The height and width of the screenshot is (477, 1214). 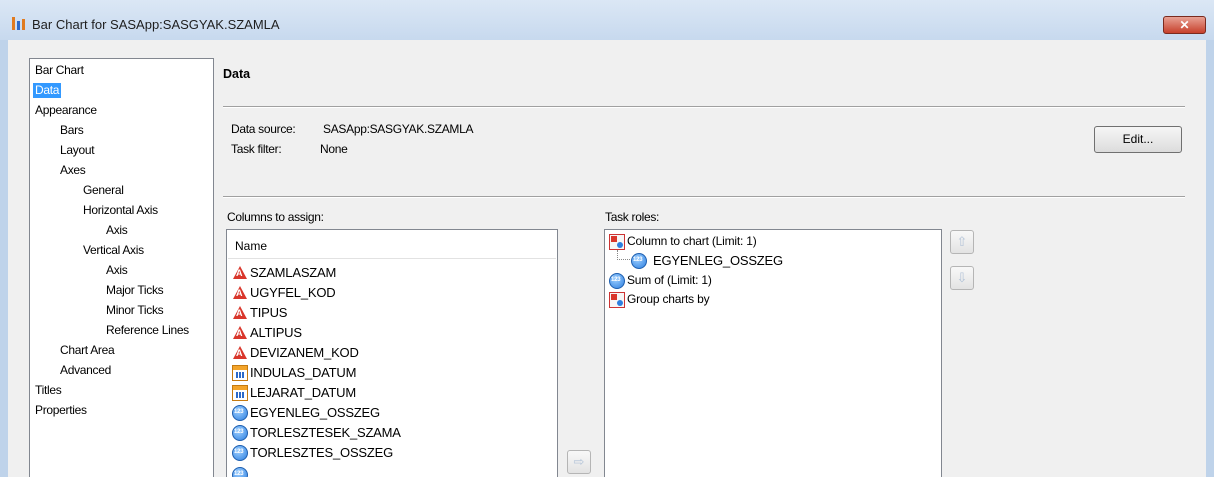 What do you see at coordinates (117, 230) in the screenshot?
I see `nav-item-horizontal-axis-axis: Axis` at bounding box center [117, 230].